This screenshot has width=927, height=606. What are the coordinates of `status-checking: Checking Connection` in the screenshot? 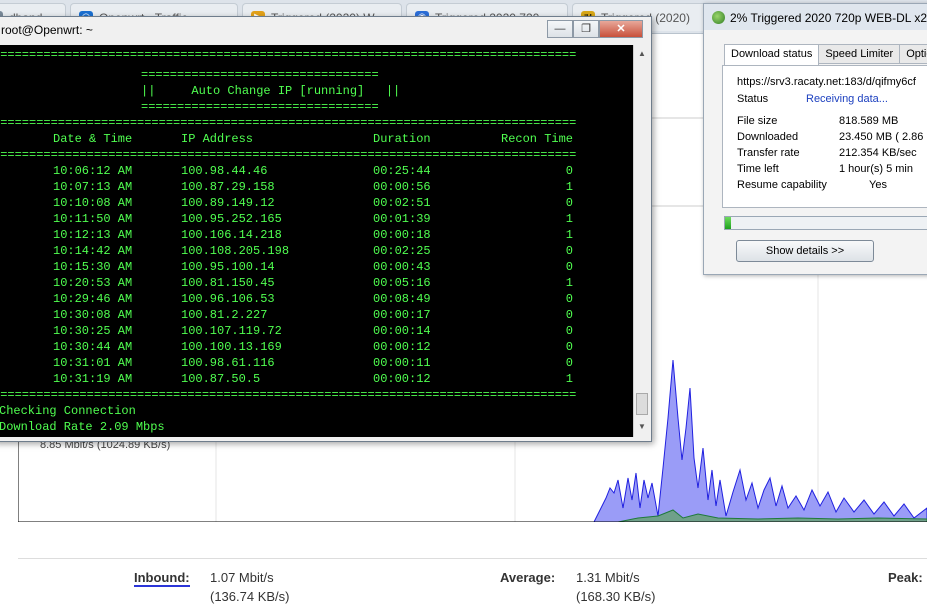 It's located at (68, 411).